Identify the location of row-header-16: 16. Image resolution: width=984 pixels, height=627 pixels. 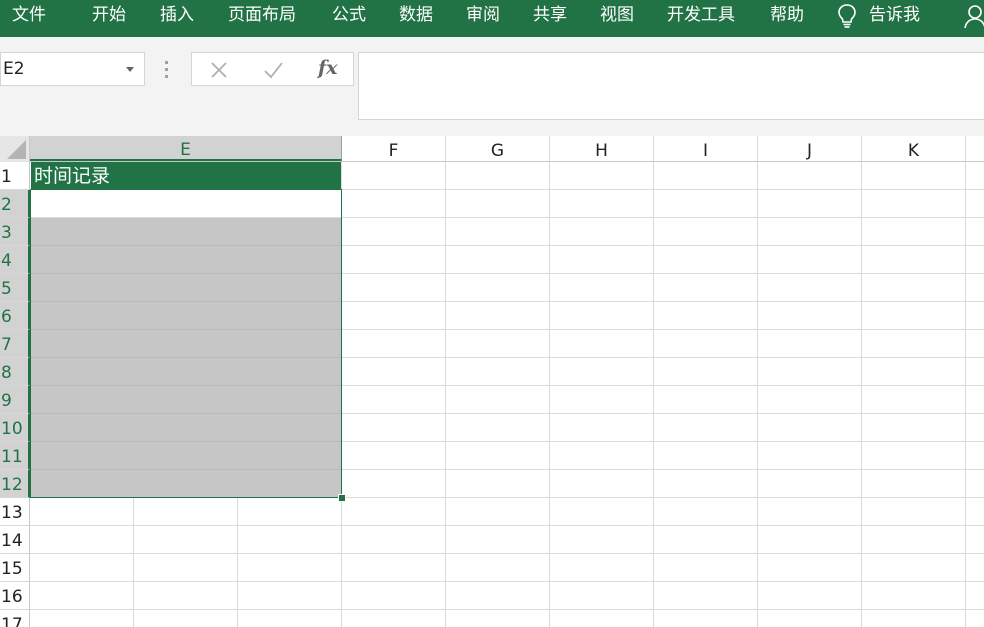
(15, 596).